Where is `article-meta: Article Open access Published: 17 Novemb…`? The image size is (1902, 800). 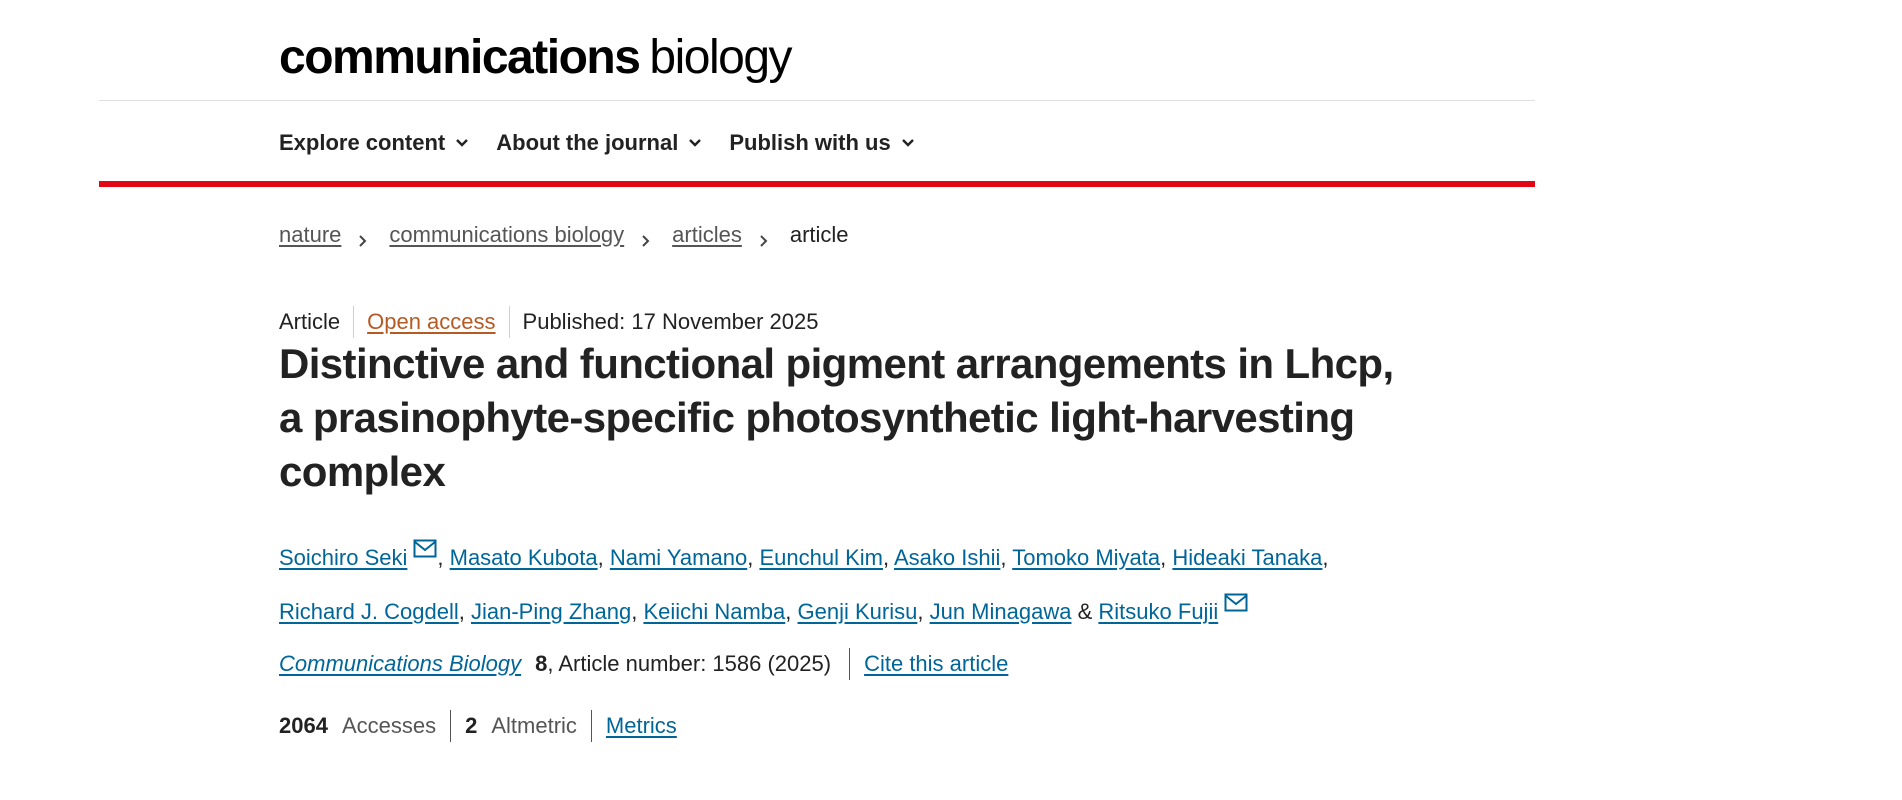 article-meta: Article Open access Published: 17 Novemb… is located at coordinates (549, 322).